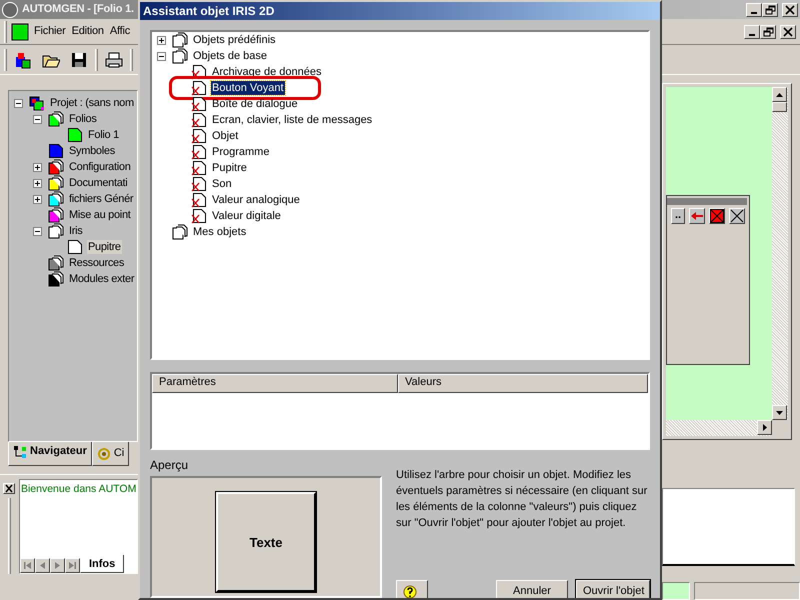  I want to click on tree-item: Objets de base, so click(230, 56).